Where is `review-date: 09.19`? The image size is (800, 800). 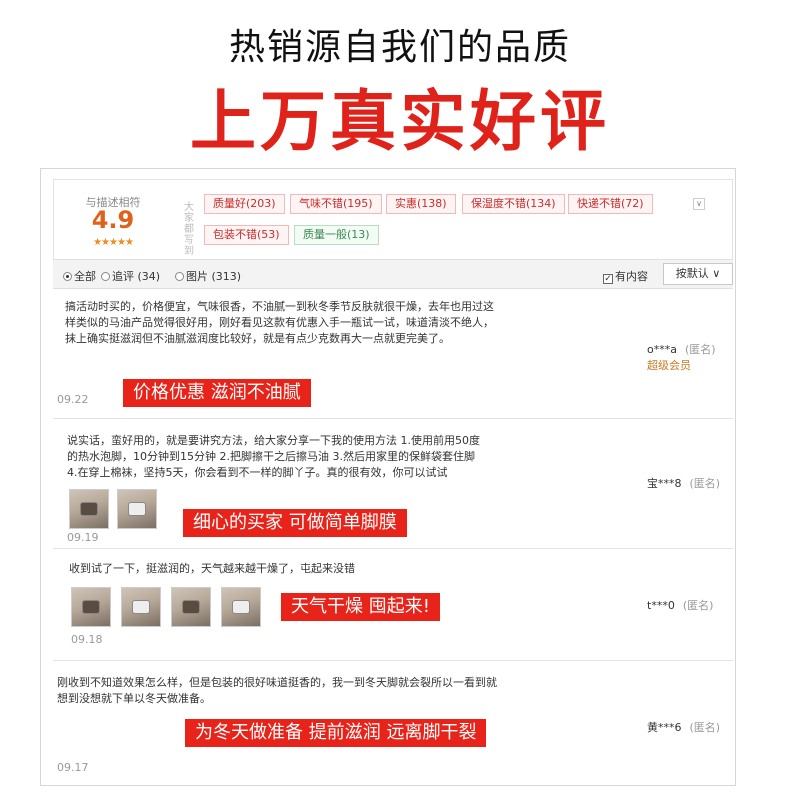
review-date: 09.19 is located at coordinates (83, 537).